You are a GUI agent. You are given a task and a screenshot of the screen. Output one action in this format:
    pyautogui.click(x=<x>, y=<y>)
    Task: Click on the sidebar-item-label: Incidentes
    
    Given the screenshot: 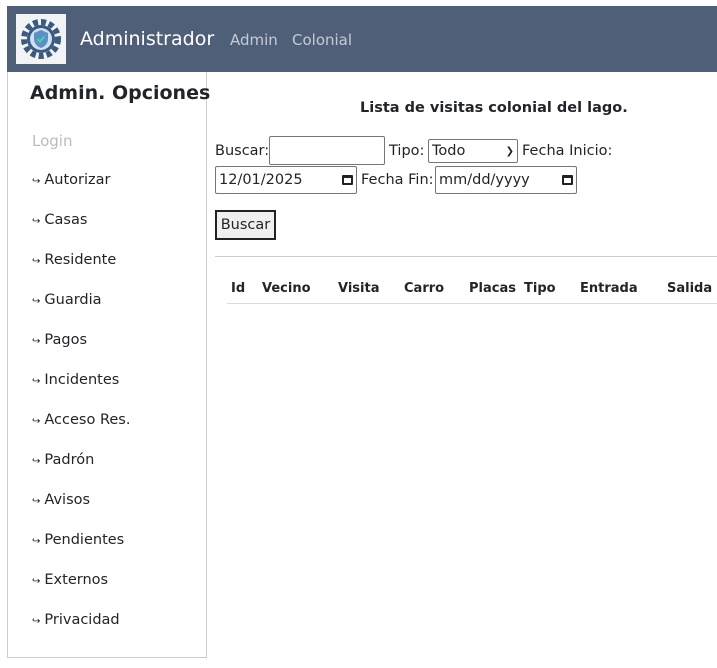 What is the action you would take?
    pyautogui.click(x=82, y=380)
    